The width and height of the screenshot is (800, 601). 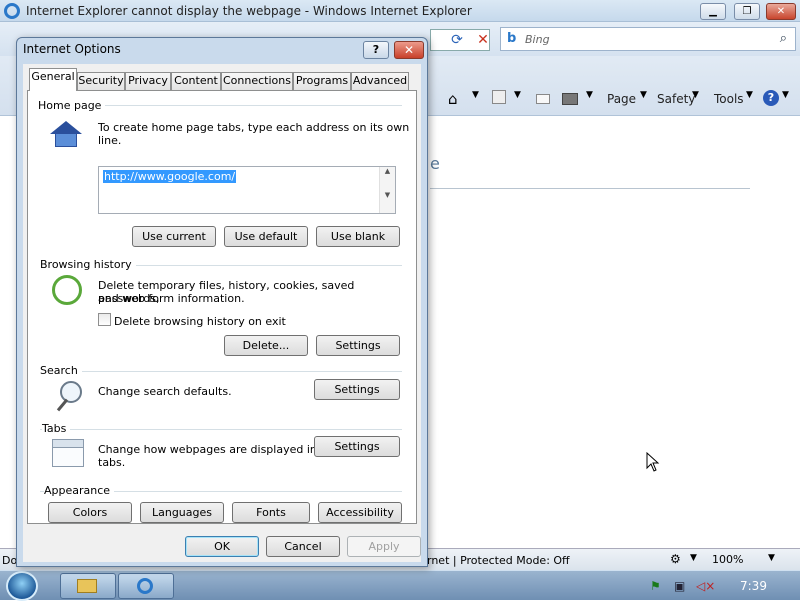 What do you see at coordinates (621, 99) in the screenshot?
I see `page-menu: Page` at bounding box center [621, 99].